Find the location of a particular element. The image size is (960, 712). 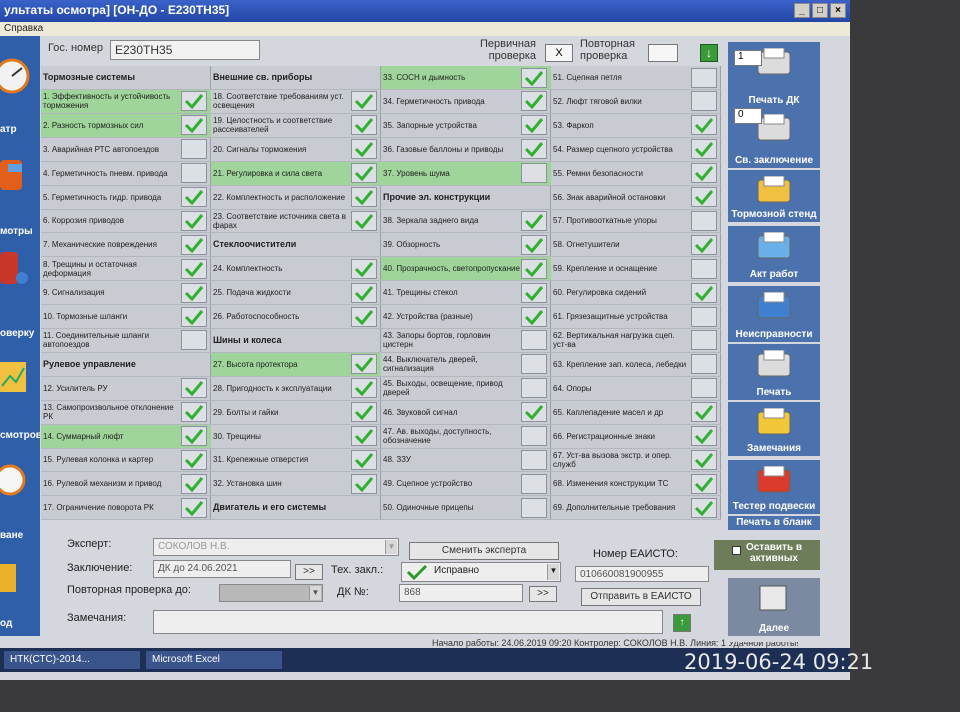

send-eaisto-button: Отправить в ЕАИСТО is located at coordinates (641, 597).